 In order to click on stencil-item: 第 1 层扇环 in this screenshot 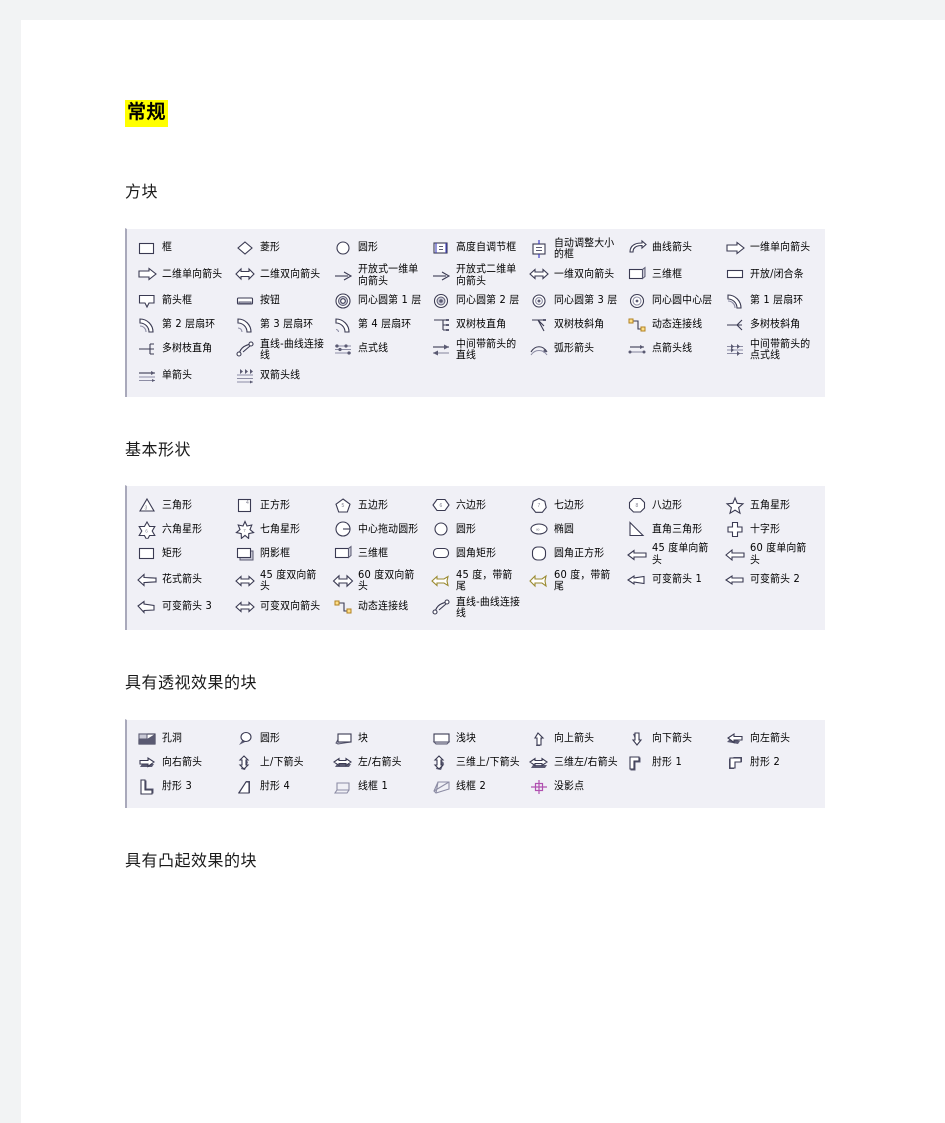, I will do `click(772, 301)`.